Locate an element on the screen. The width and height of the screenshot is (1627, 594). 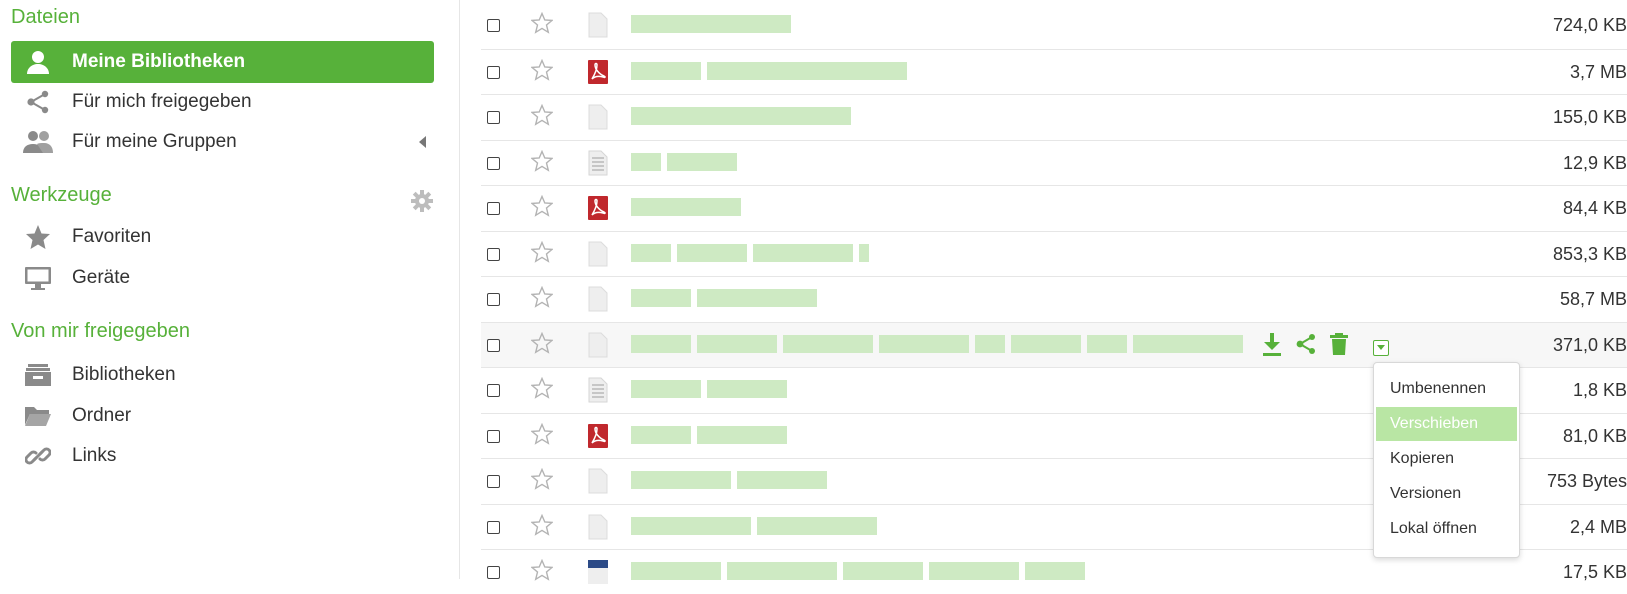
monitor-icon is located at coordinates (38, 278).